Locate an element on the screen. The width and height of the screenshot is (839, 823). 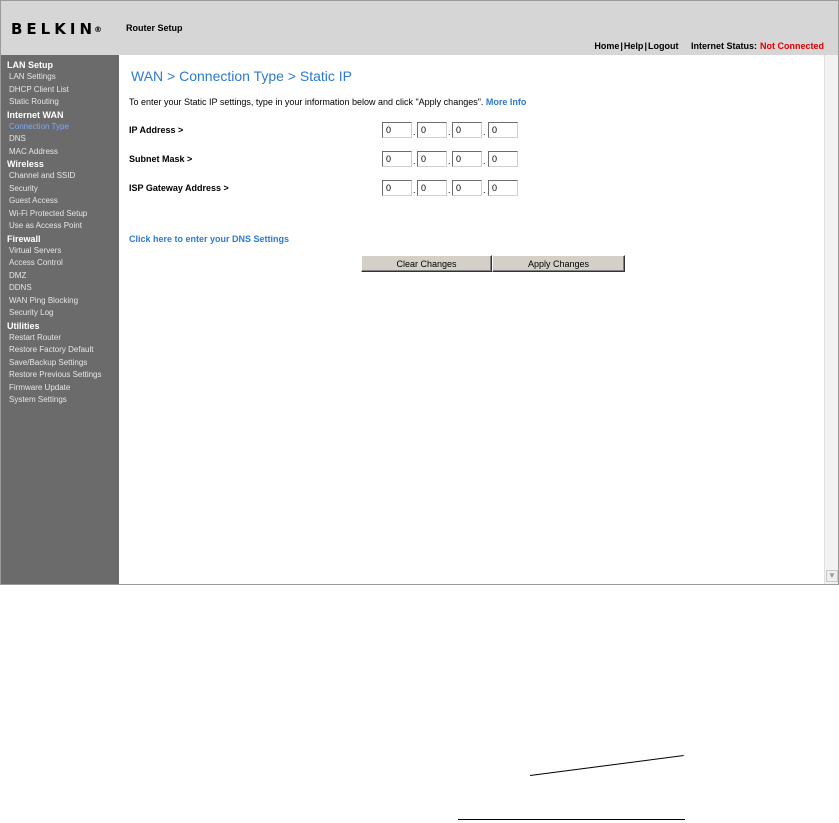
sidebar-item-access-control: Access Control is located at coordinates (60, 263).